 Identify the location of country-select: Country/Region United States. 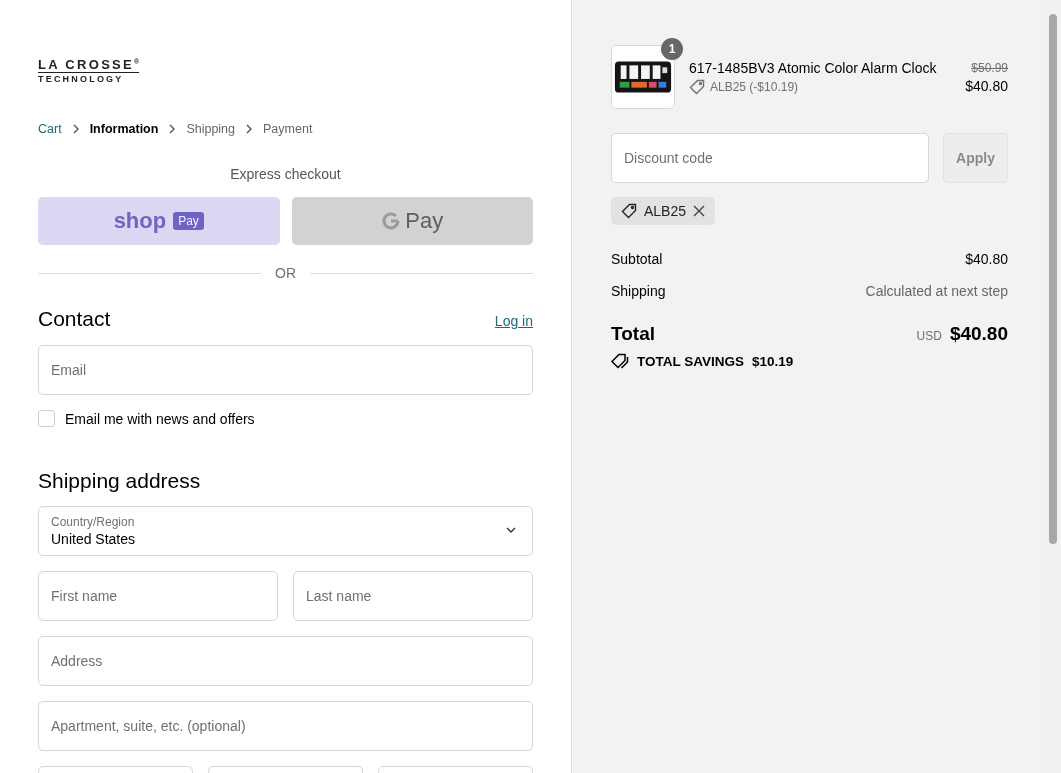
(285, 531).